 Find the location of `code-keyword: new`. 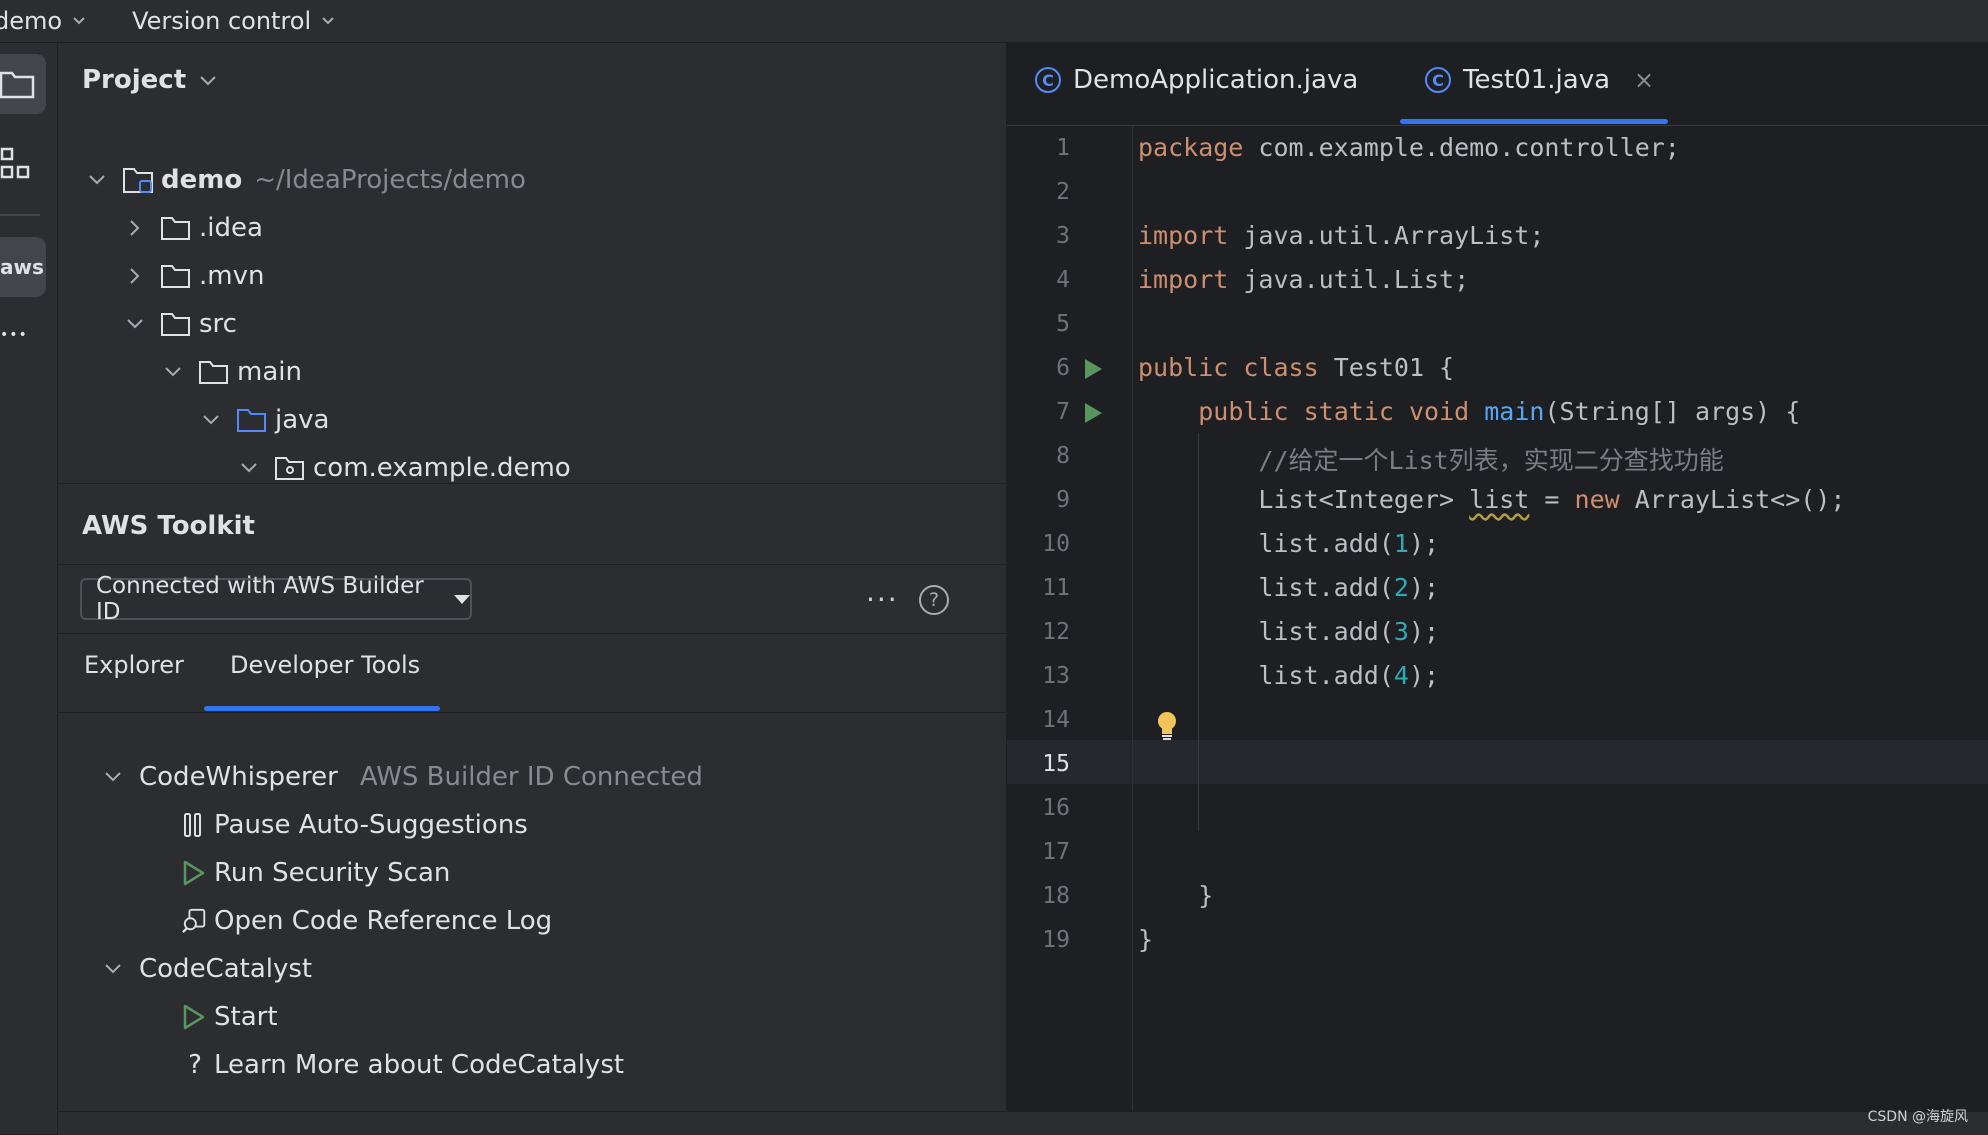

code-keyword: new is located at coordinates (1597, 499).